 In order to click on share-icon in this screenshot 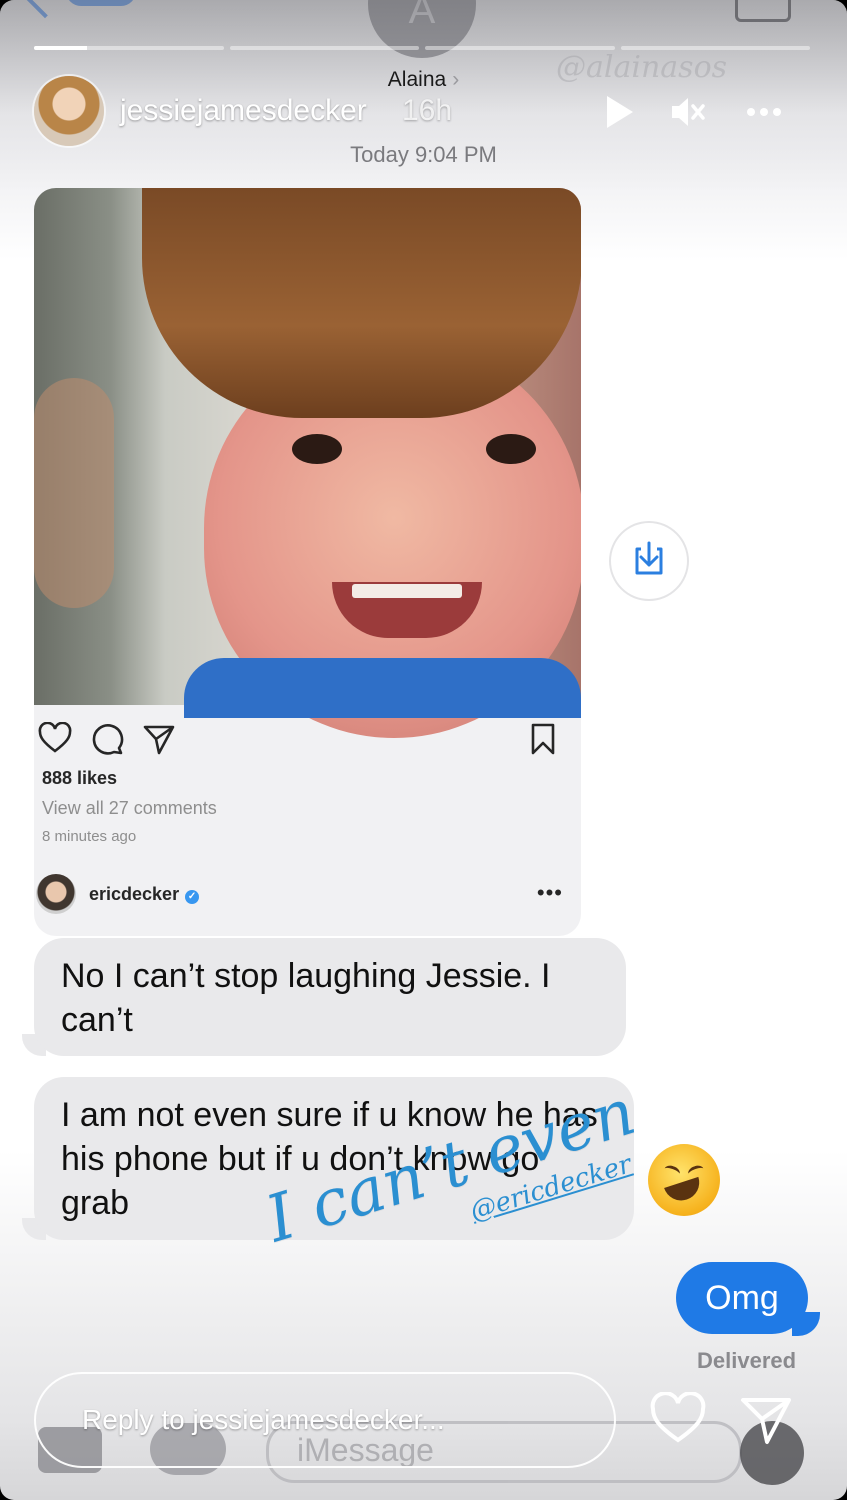, I will do `click(159, 739)`.